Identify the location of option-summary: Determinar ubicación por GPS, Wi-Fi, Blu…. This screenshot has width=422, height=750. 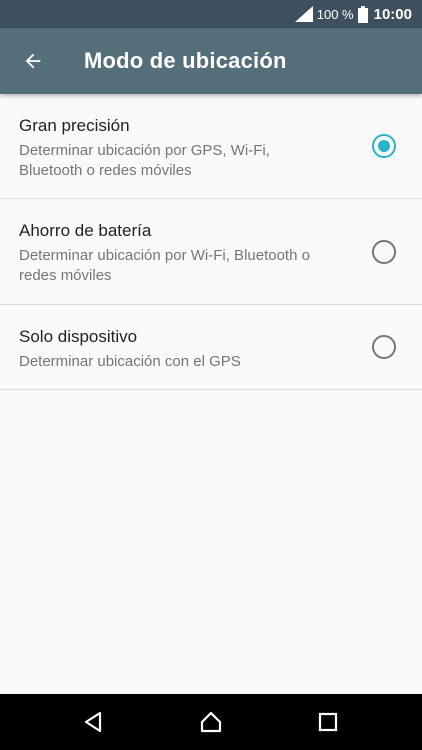
(144, 160).